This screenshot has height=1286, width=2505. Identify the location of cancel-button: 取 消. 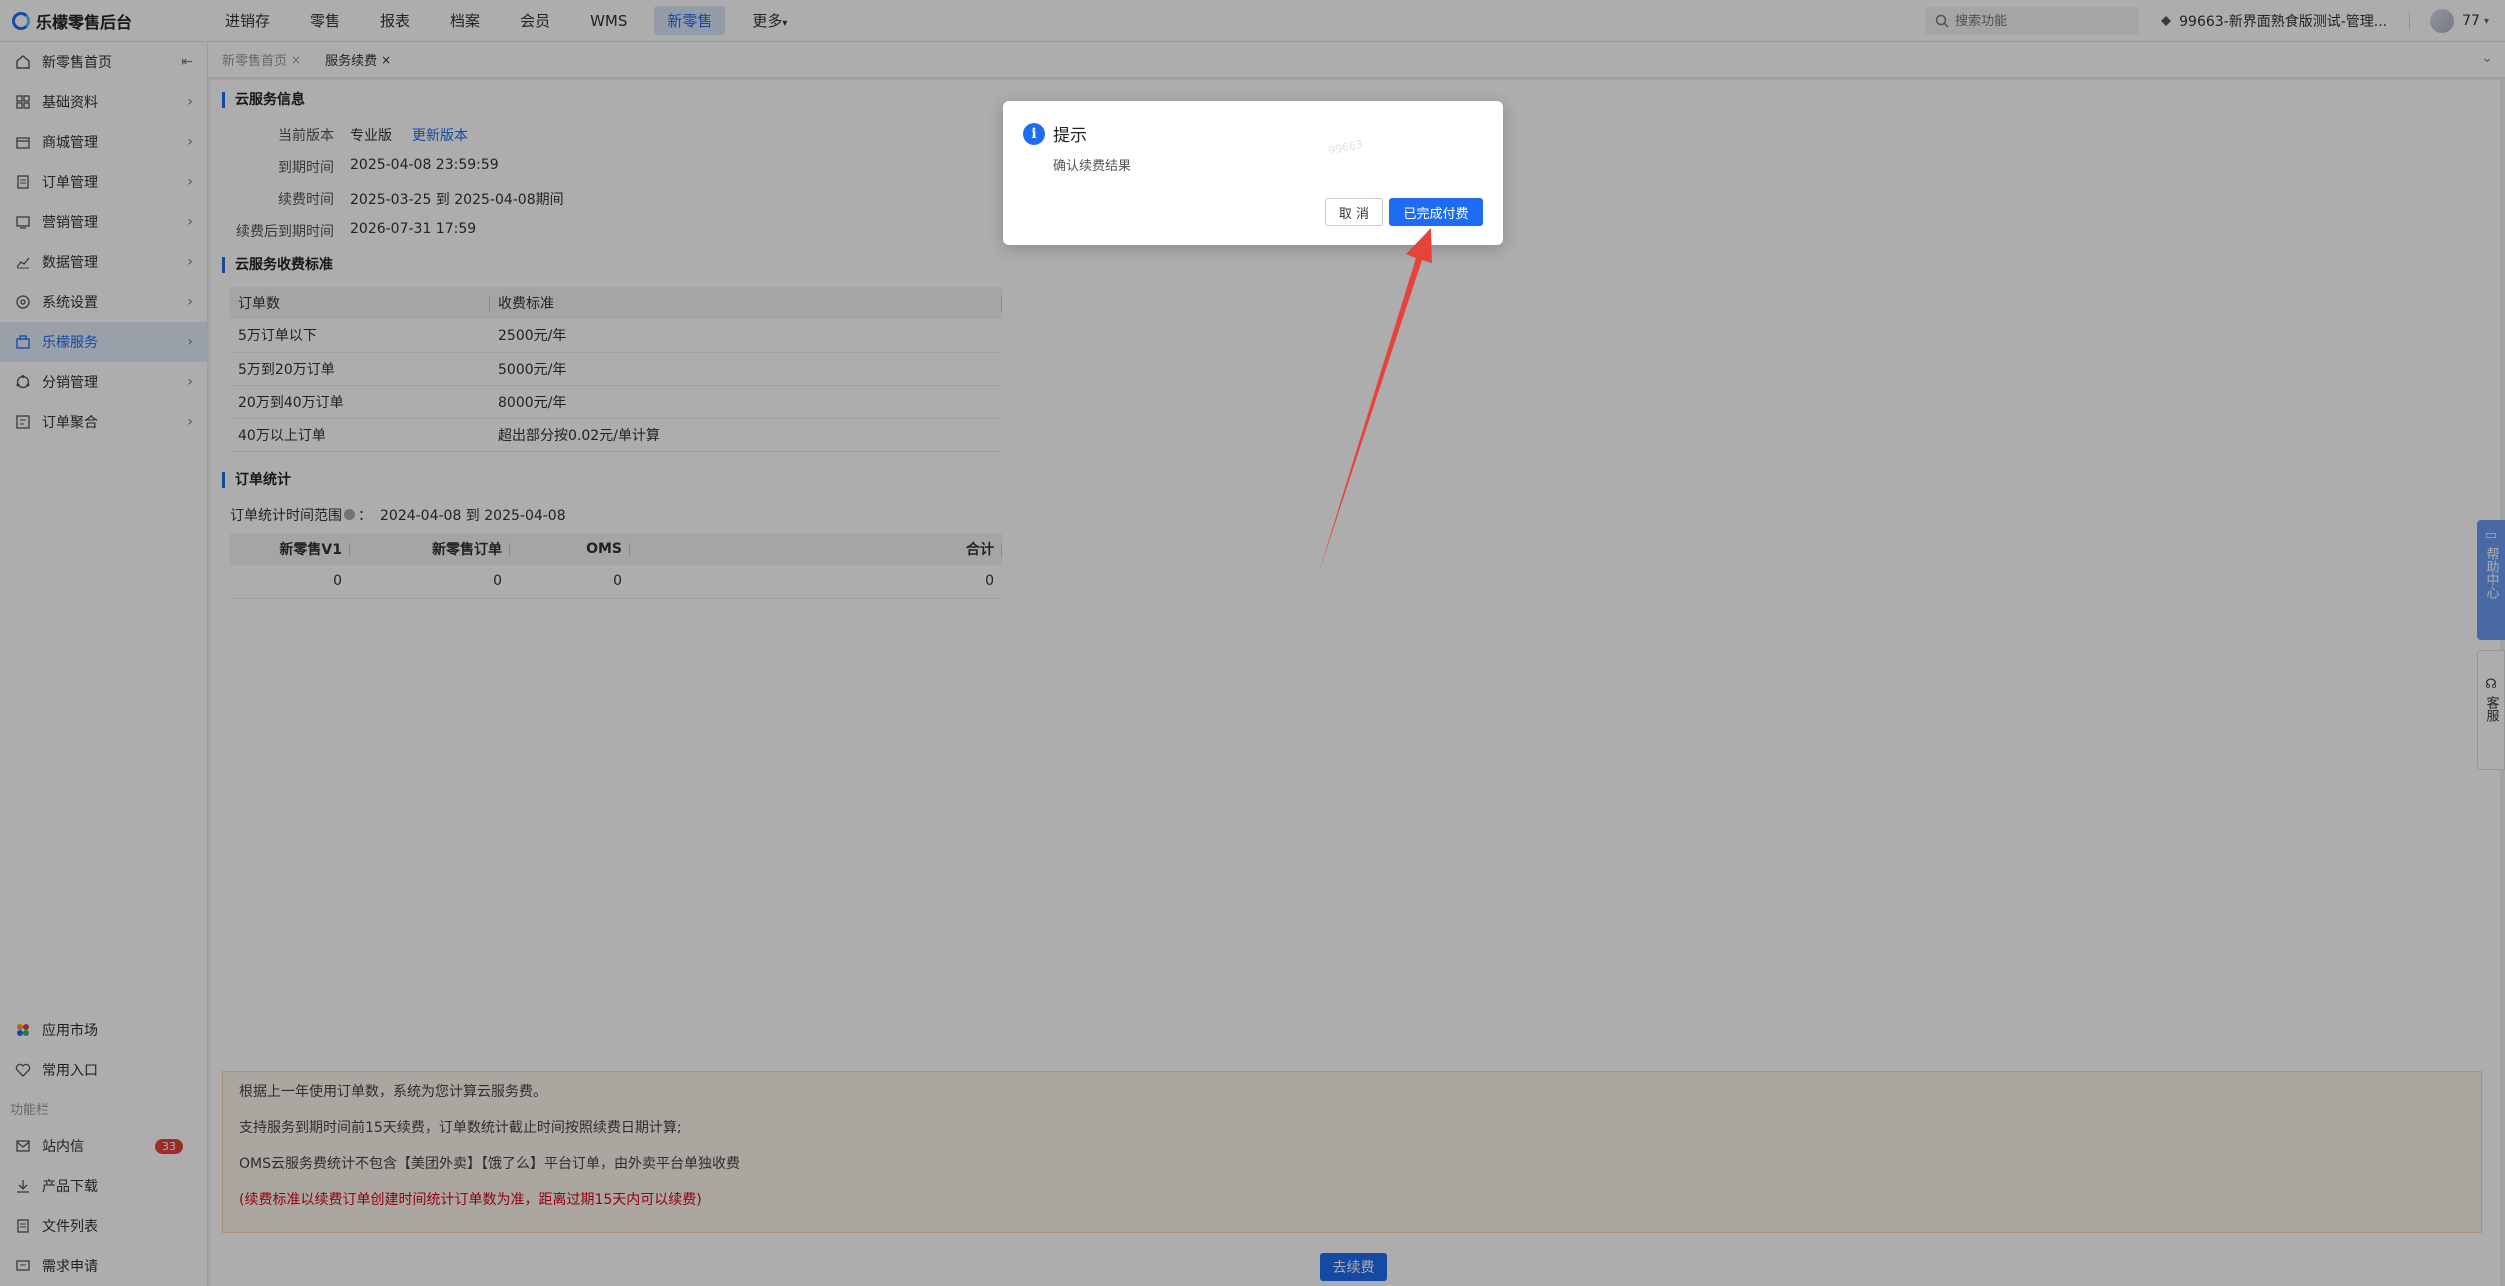
(1354, 212).